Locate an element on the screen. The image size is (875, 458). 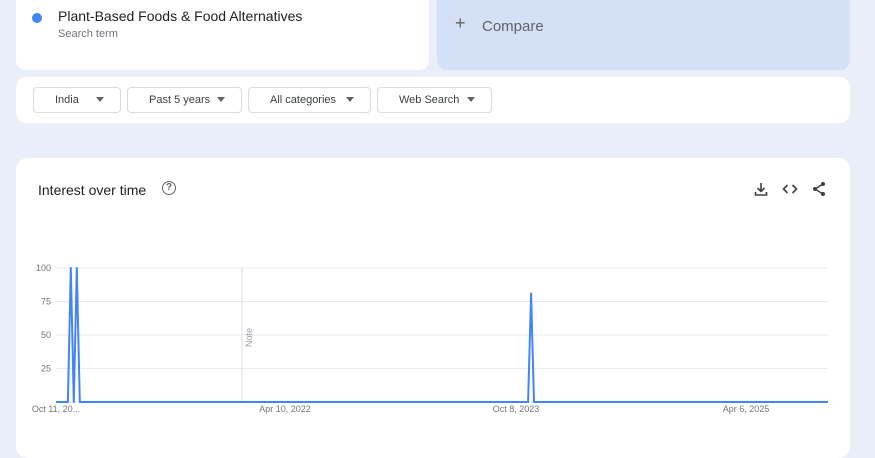
search-type-filter-label: Web Search is located at coordinates (429, 100).